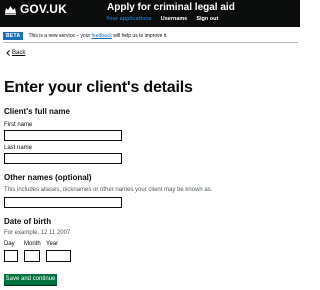 The width and height of the screenshot is (320, 290). Describe the element at coordinates (129, 19) in the screenshot. I see `nav-your-applications: Your applications` at that location.